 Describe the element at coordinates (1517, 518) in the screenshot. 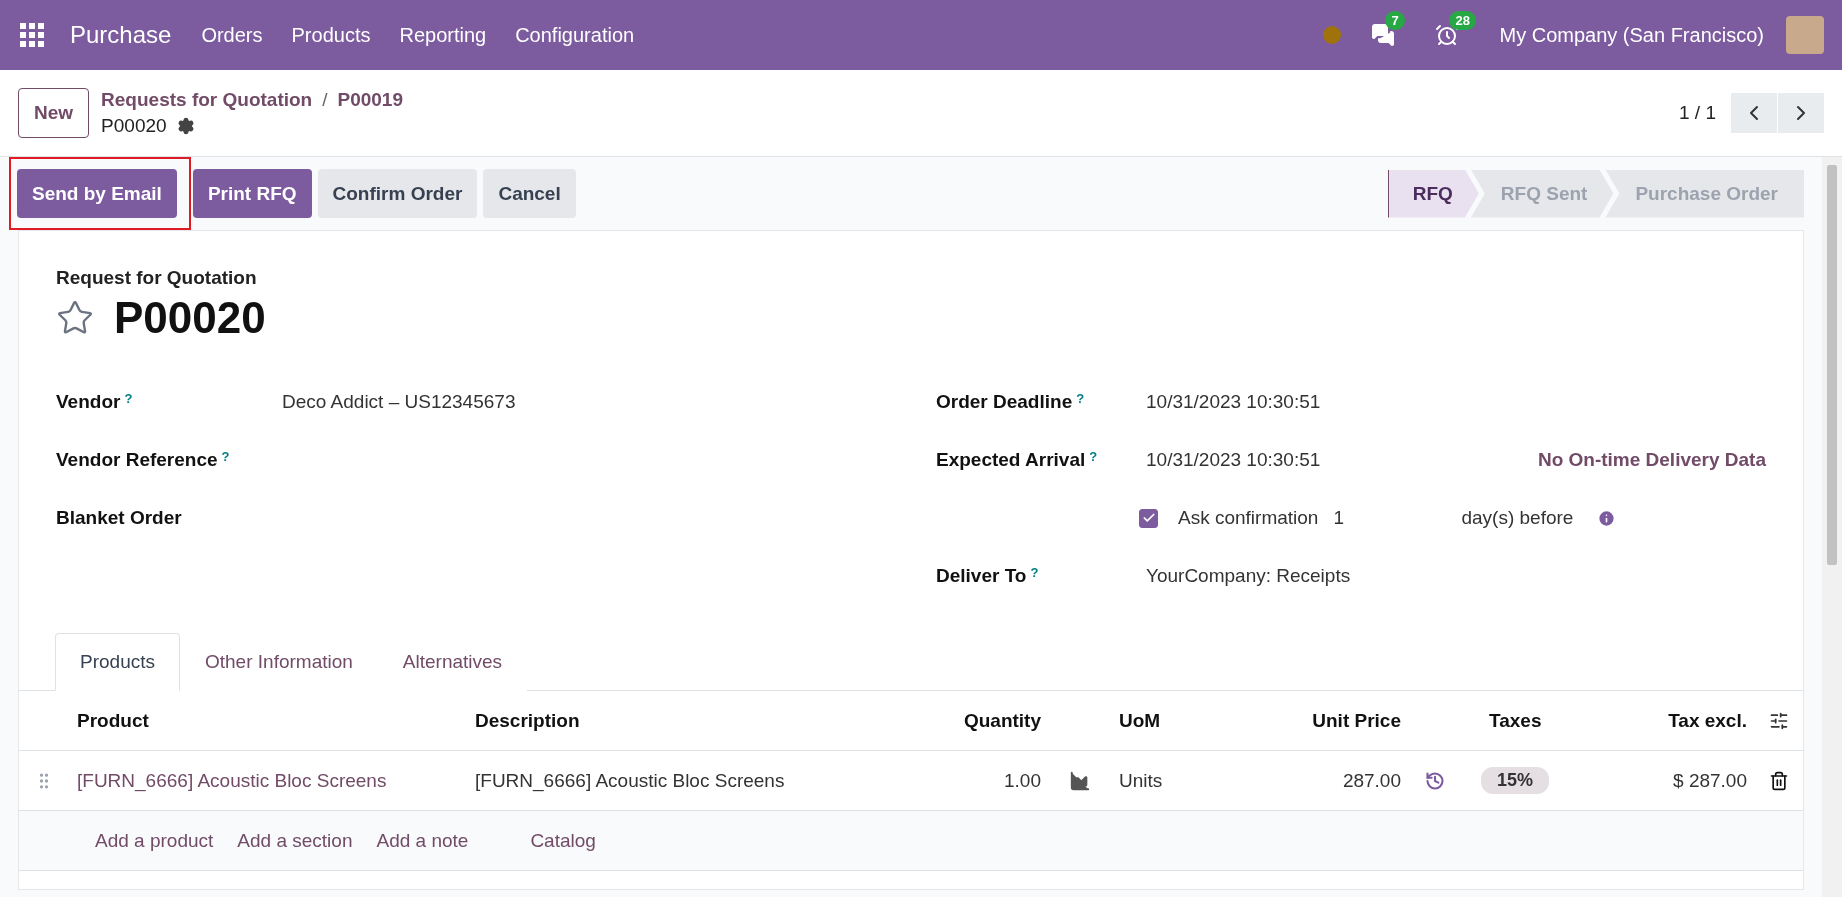

I see `days-suffix: day(s) before` at that location.